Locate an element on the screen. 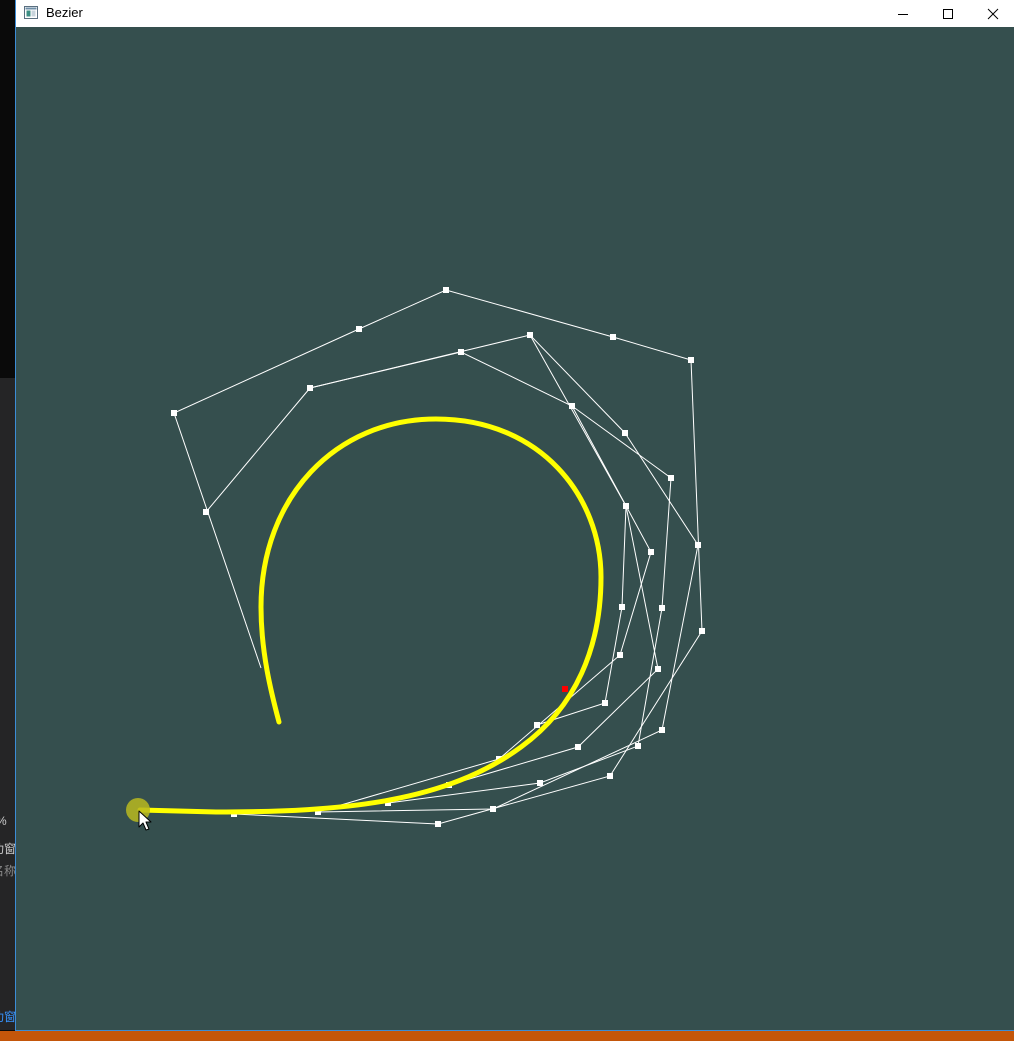 The image size is (1014, 1041). background-app-text: % is located at coordinates (7, 821).